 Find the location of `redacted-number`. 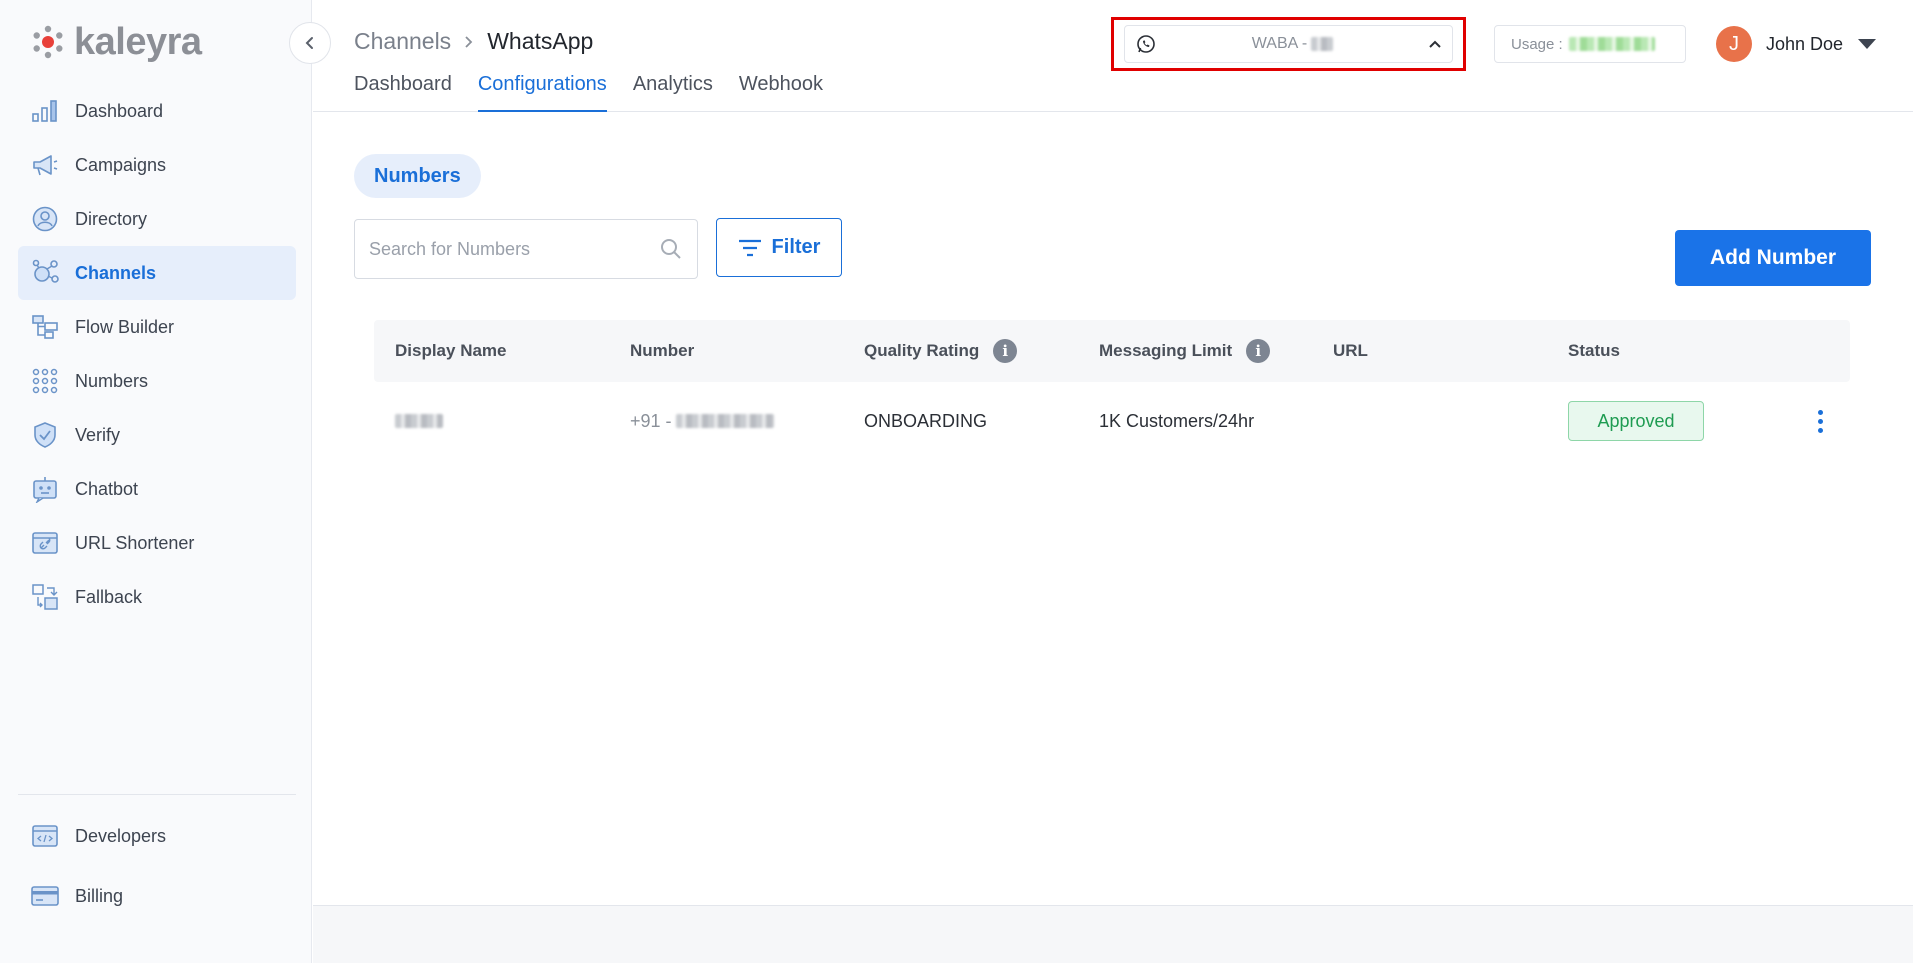

redacted-number is located at coordinates (724, 421).